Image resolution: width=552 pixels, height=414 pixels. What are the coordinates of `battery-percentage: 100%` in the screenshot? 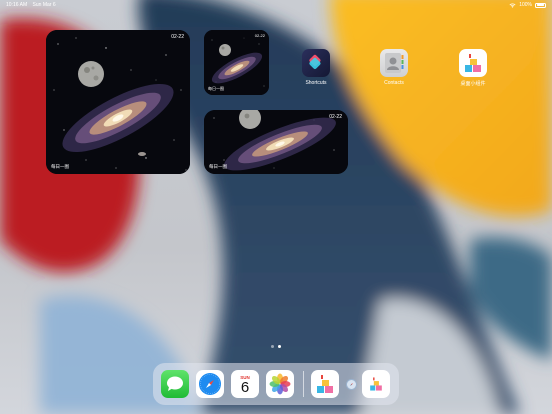 It's located at (525, 5).